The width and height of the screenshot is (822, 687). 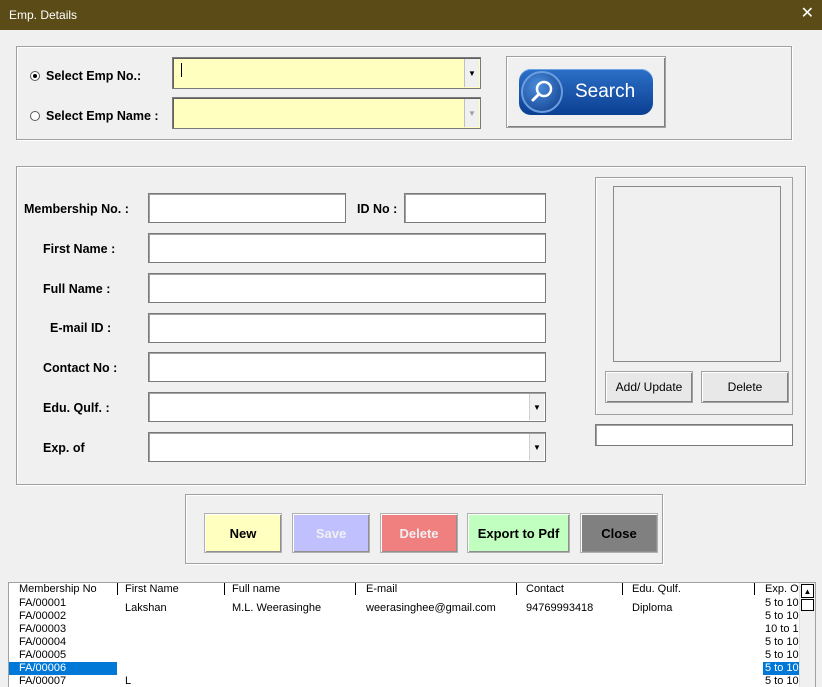 I want to click on save-button: Save, so click(x=331, y=533).